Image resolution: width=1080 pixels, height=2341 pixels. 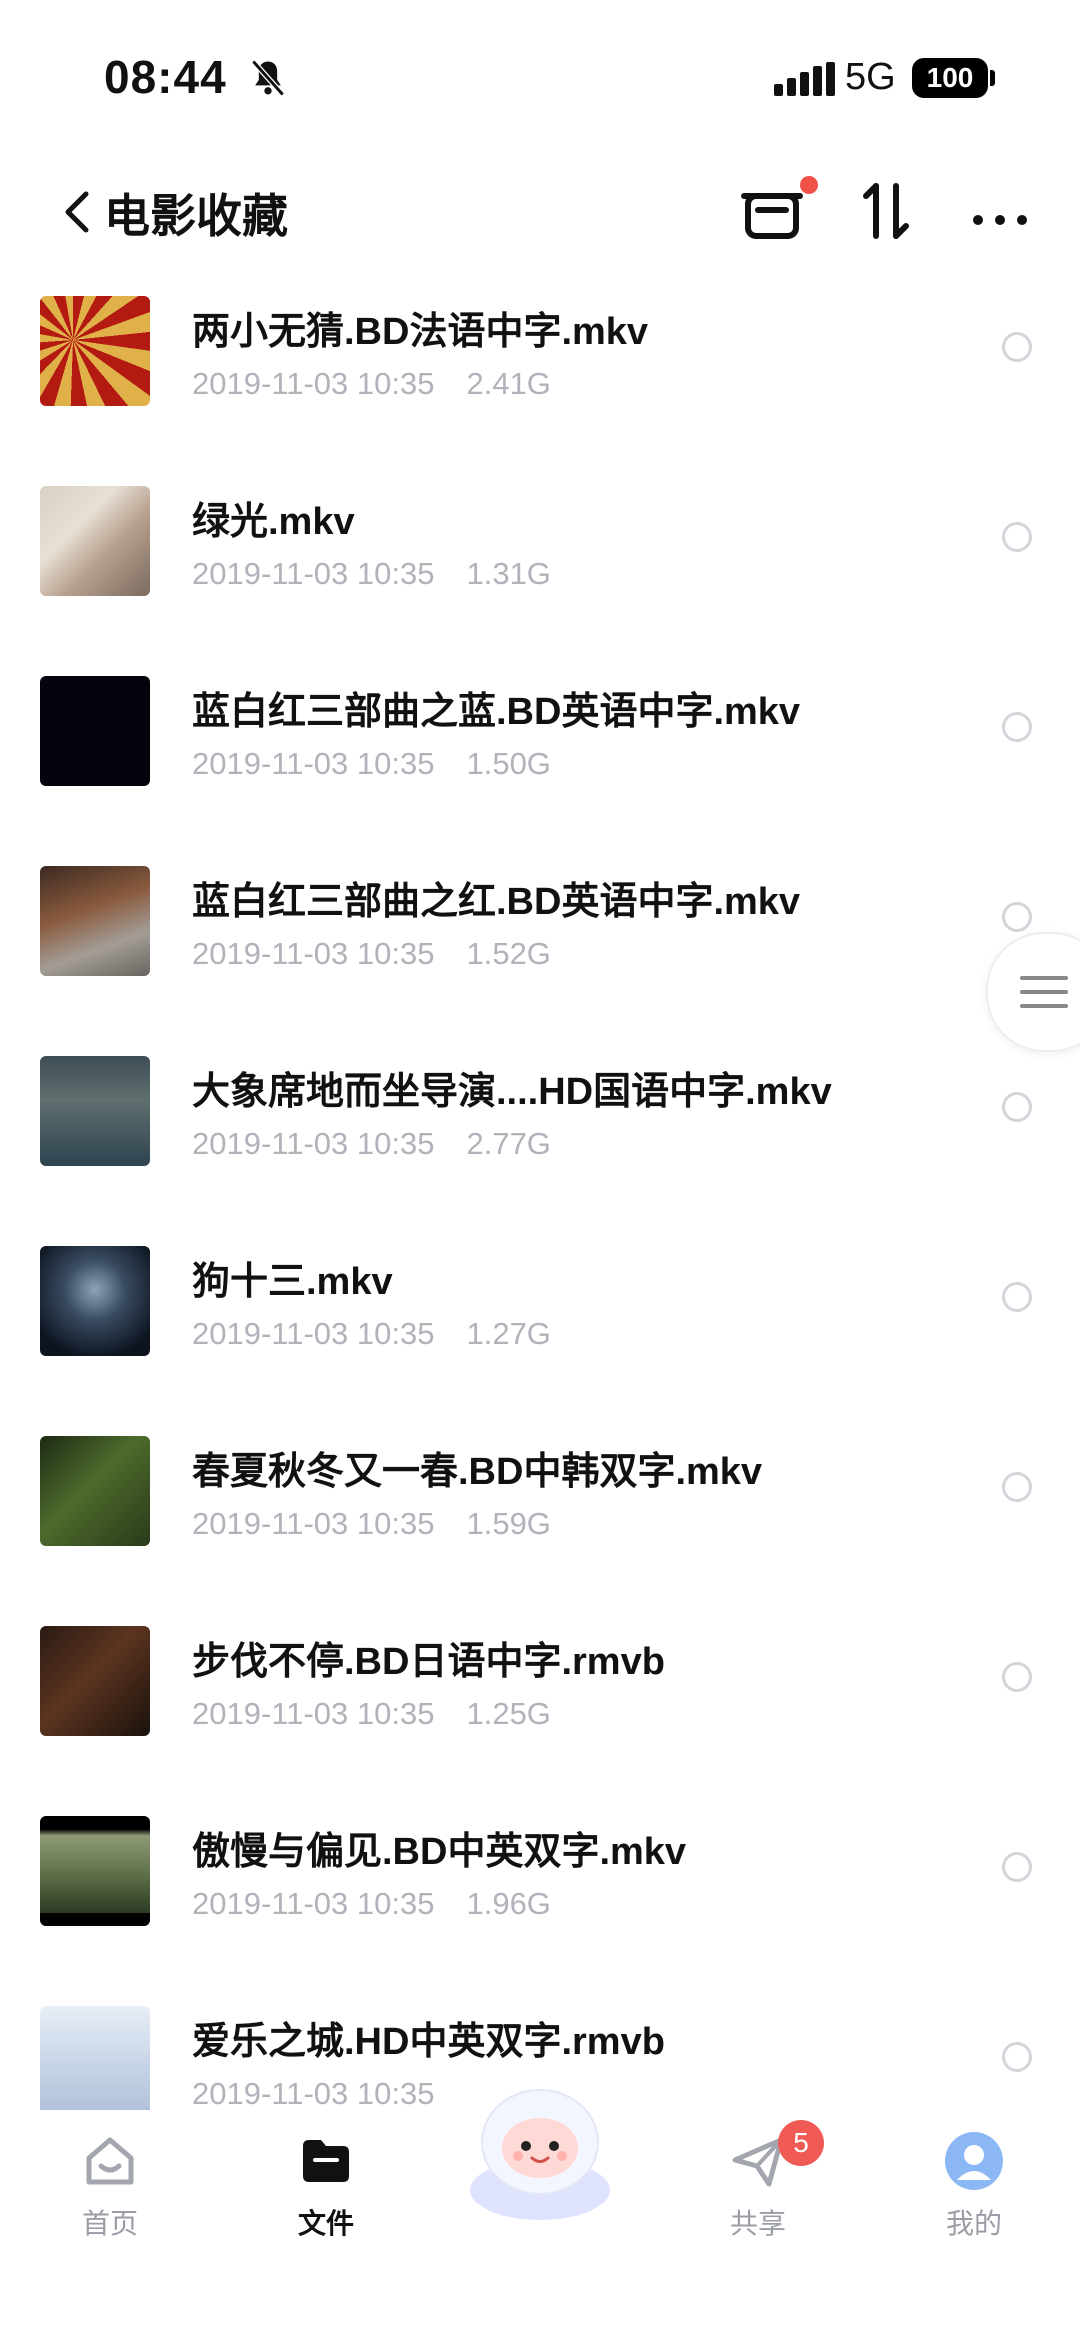 I want to click on file-meta: 2019-11-03 10:35 1.31G, so click(x=371, y=574).